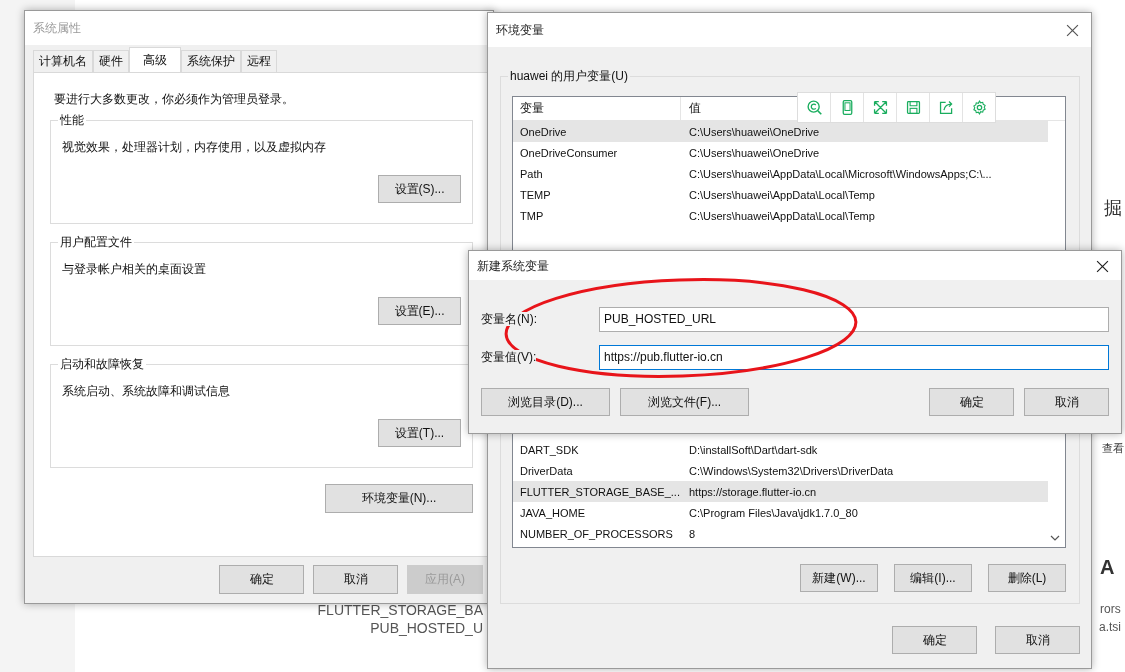 The image size is (1125, 672). Describe the element at coordinates (102, 364) in the screenshot. I see `group-title: 启动和故障恢复` at that location.